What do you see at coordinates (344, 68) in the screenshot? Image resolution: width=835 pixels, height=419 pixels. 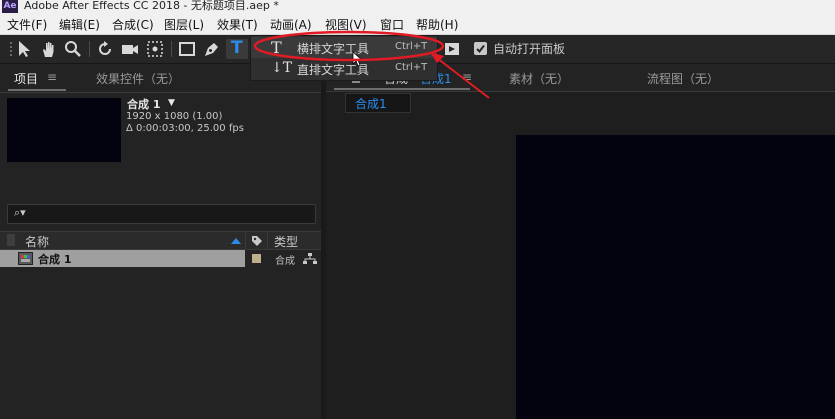 I see `vertical-text-tool-item: ↓T 直排文字工具 Ctrl+T` at bounding box center [344, 68].